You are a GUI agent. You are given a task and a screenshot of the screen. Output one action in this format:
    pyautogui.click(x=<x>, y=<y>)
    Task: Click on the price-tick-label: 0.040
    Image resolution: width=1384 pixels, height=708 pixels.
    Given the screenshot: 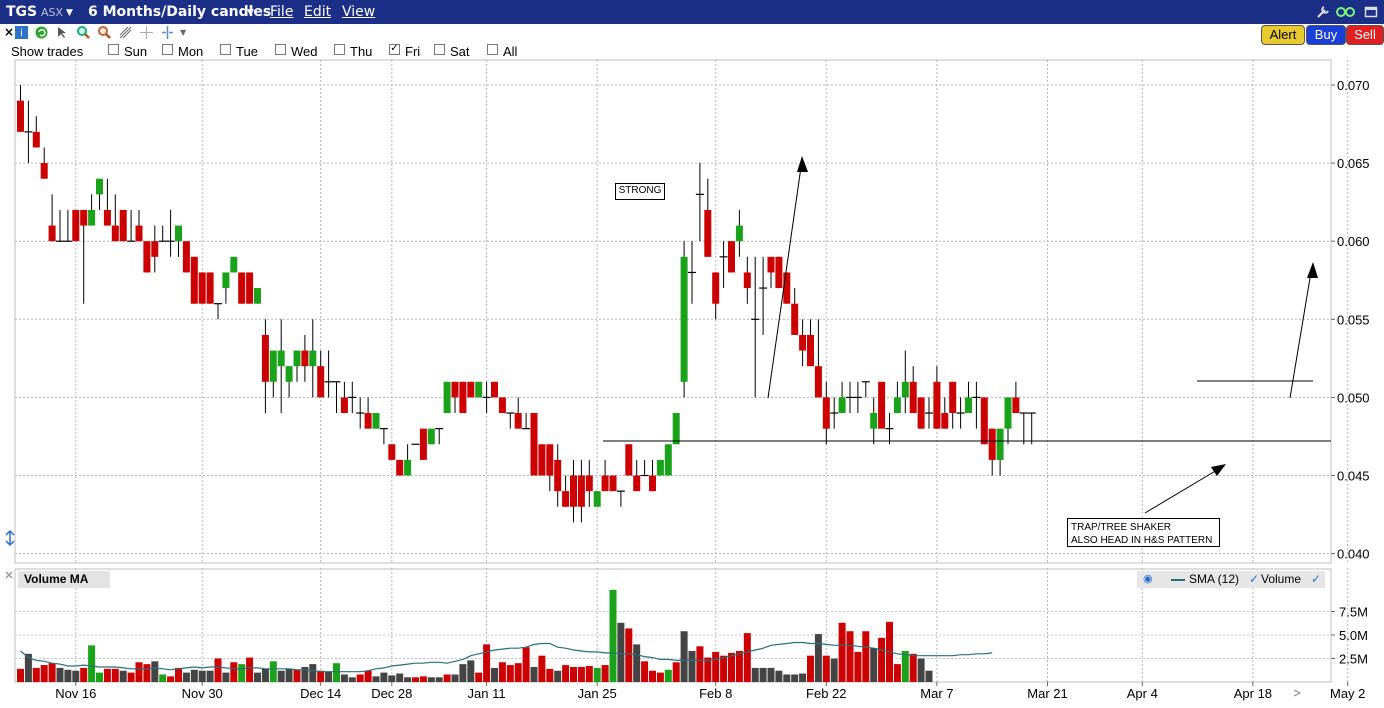 What is the action you would take?
    pyautogui.click(x=1353, y=554)
    